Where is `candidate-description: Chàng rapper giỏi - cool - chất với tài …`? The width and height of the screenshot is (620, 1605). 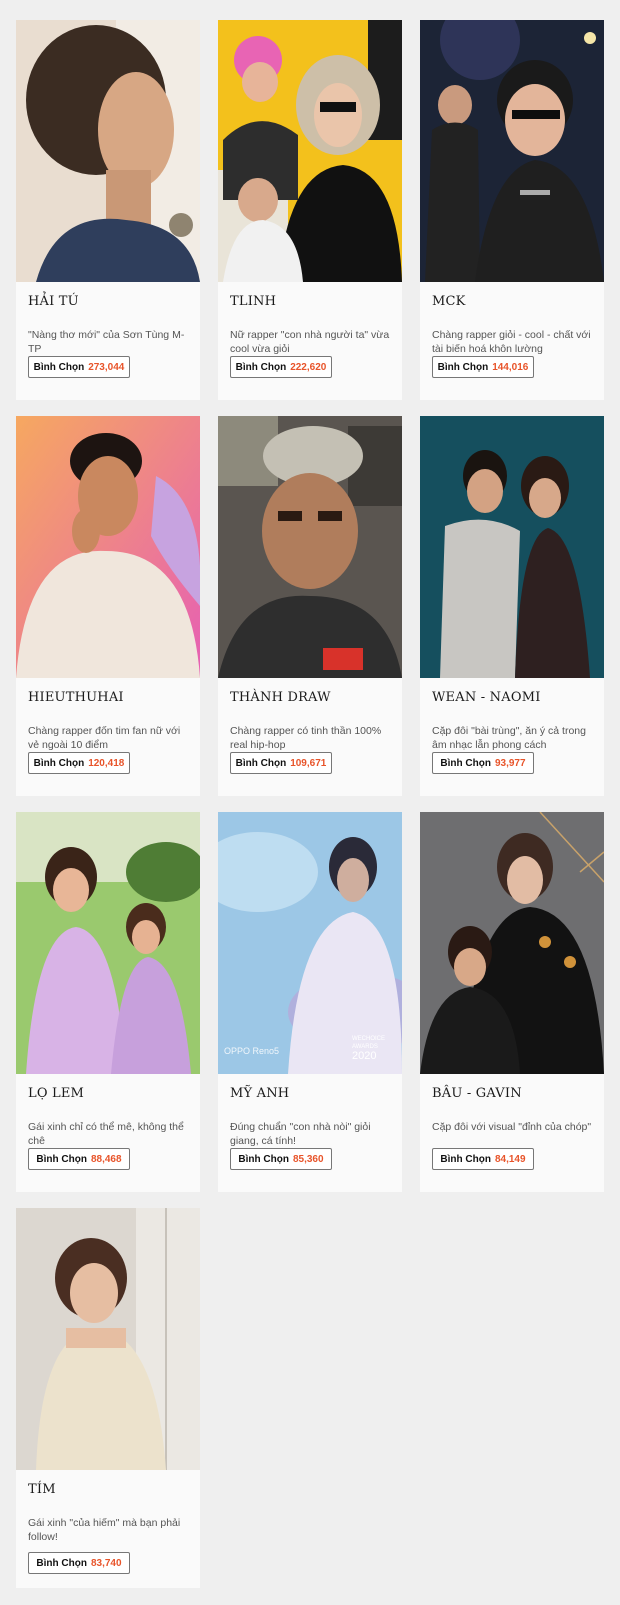 candidate-description: Chàng rapper giỏi - cool - chất với tài … is located at coordinates (511, 342).